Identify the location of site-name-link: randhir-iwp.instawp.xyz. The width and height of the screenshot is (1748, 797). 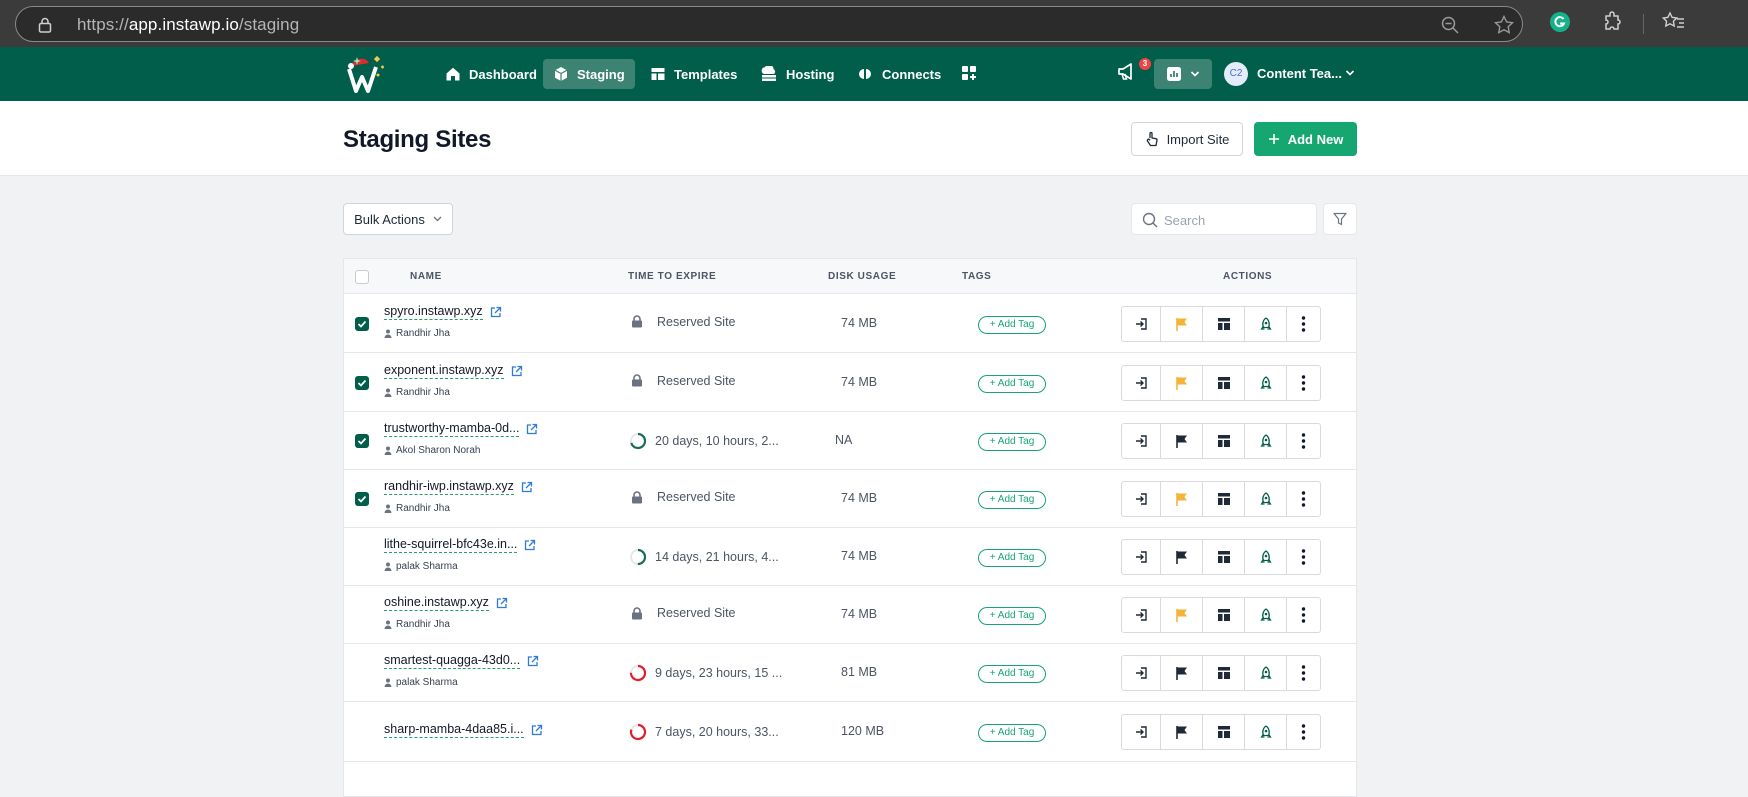
(449, 487).